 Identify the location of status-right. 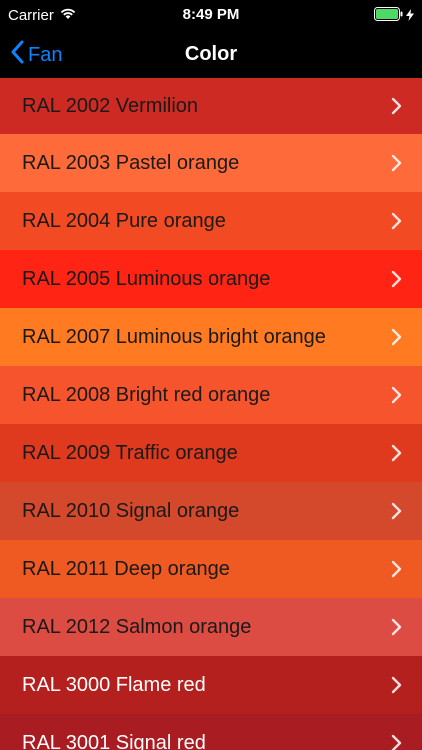
(394, 16).